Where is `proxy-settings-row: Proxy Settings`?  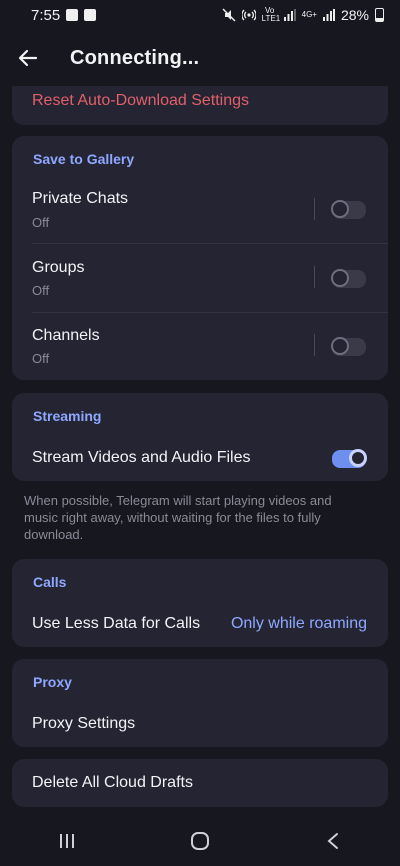
proxy-settings-row: Proxy Settings is located at coordinates (200, 725).